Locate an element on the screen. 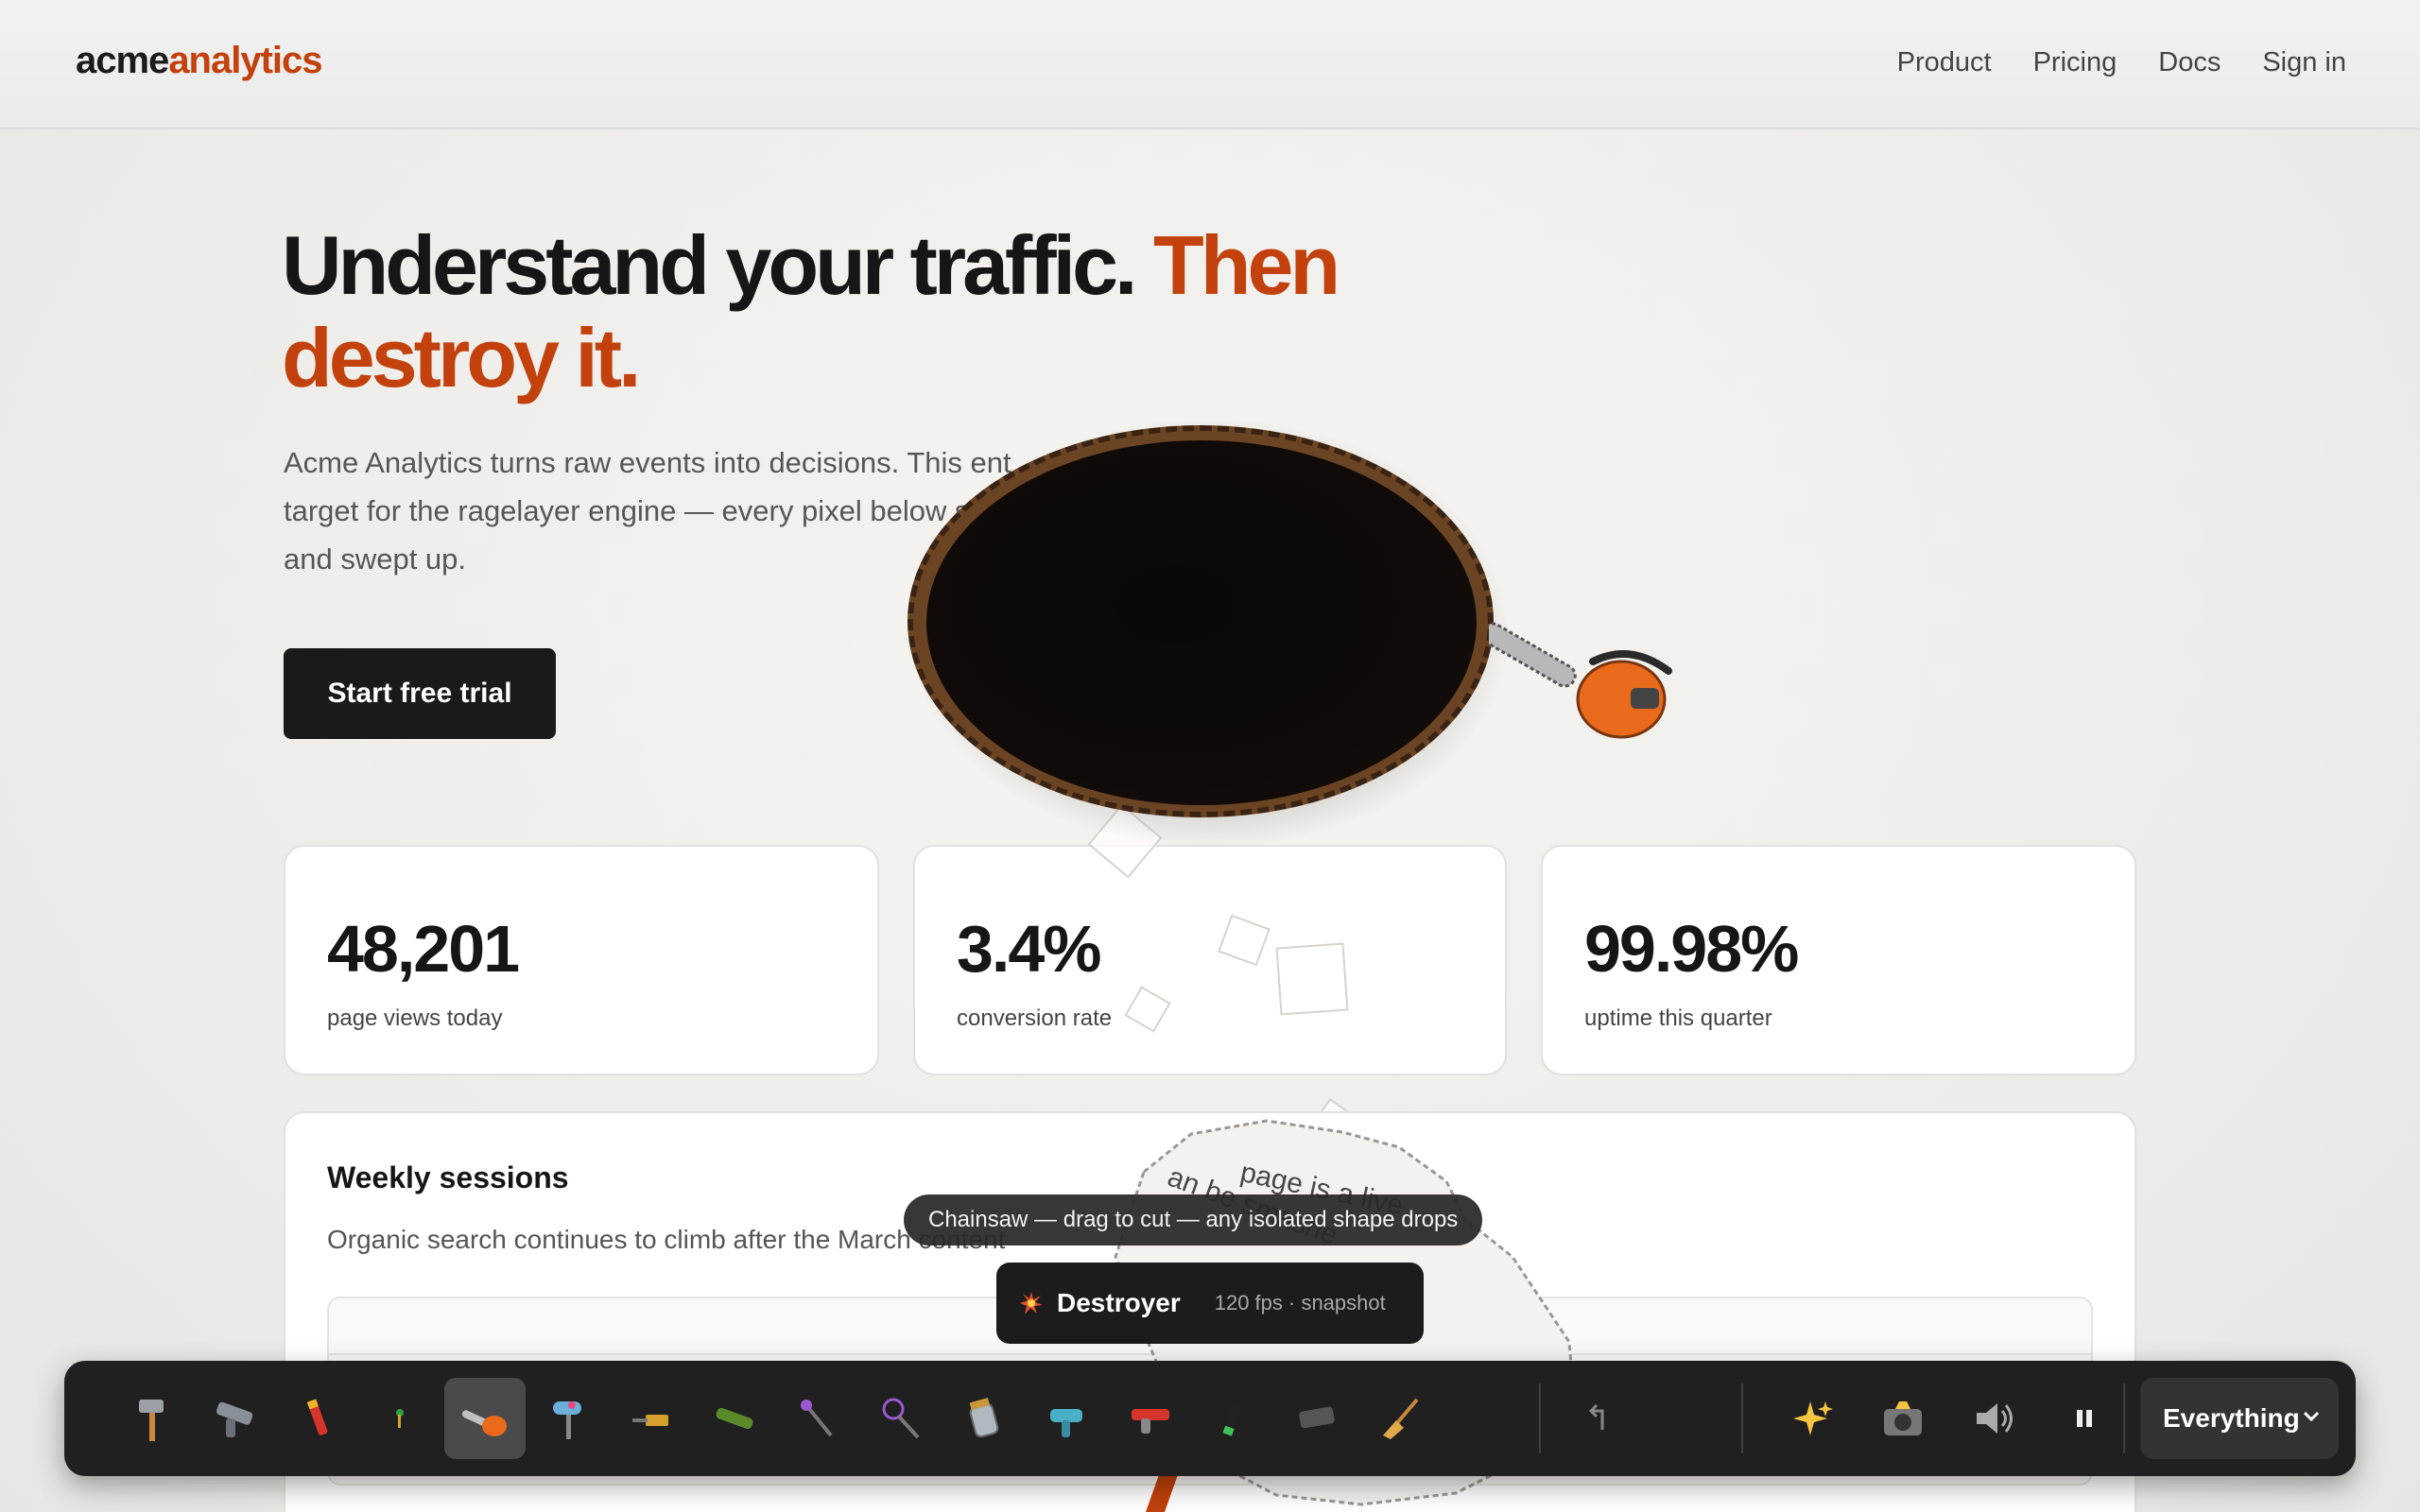 The height and width of the screenshot is (1512, 2420). stat-value: 99.98% is located at coordinates (1691, 949).